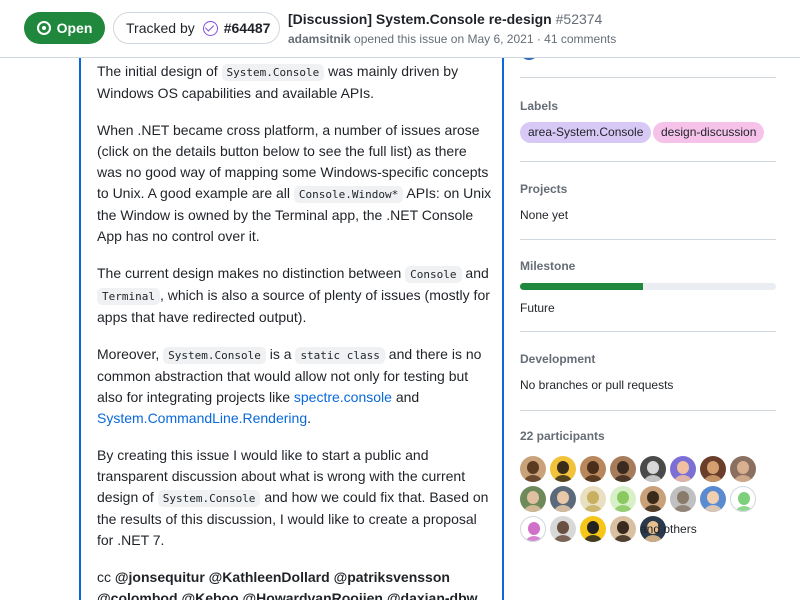  What do you see at coordinates (586, 132) in the screenshot?
I see `label-area-system-console: area-System.Console` at bounding box center [586, 132].